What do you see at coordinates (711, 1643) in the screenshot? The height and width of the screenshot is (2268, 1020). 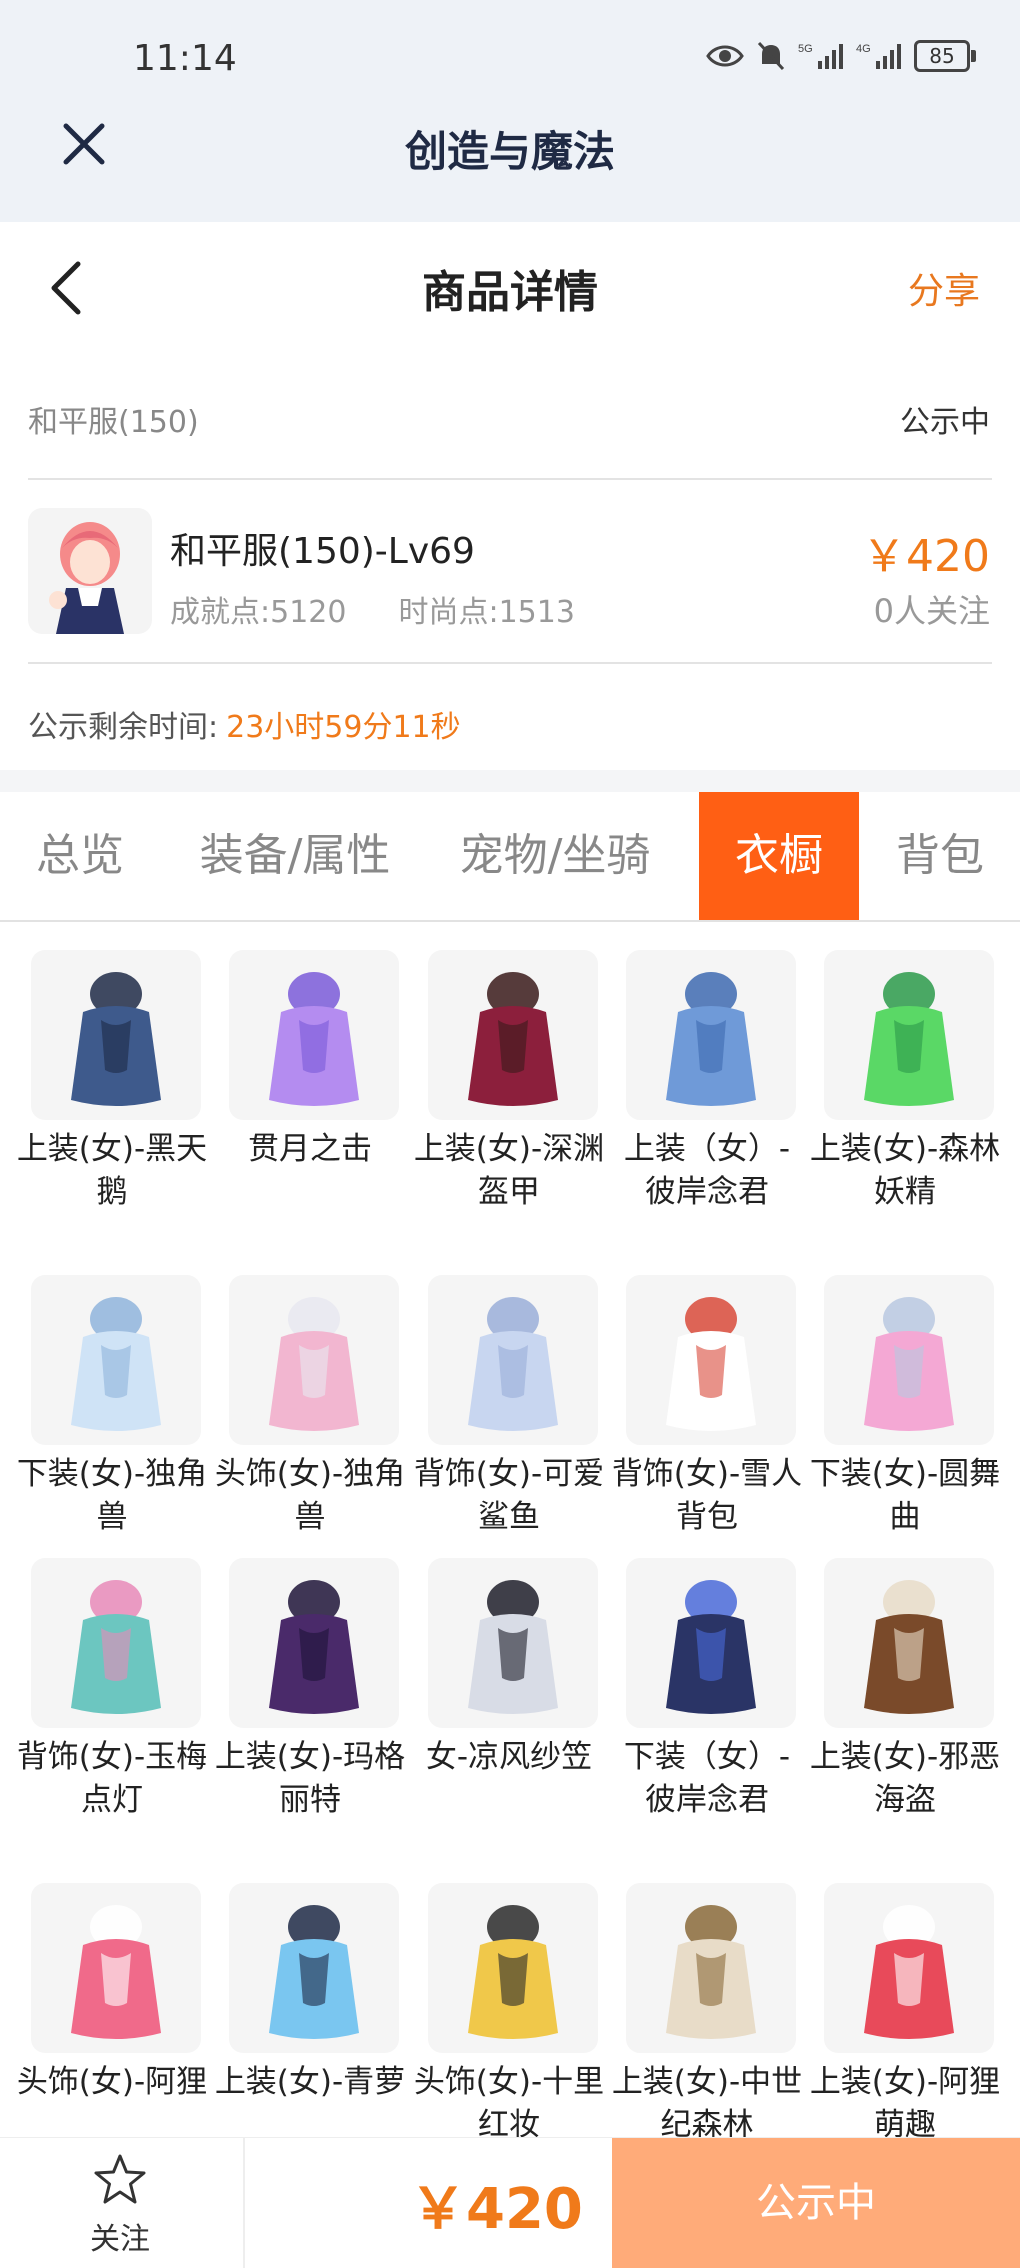 I see `navy-stockings-icon` at bounding box center [711, 1643].